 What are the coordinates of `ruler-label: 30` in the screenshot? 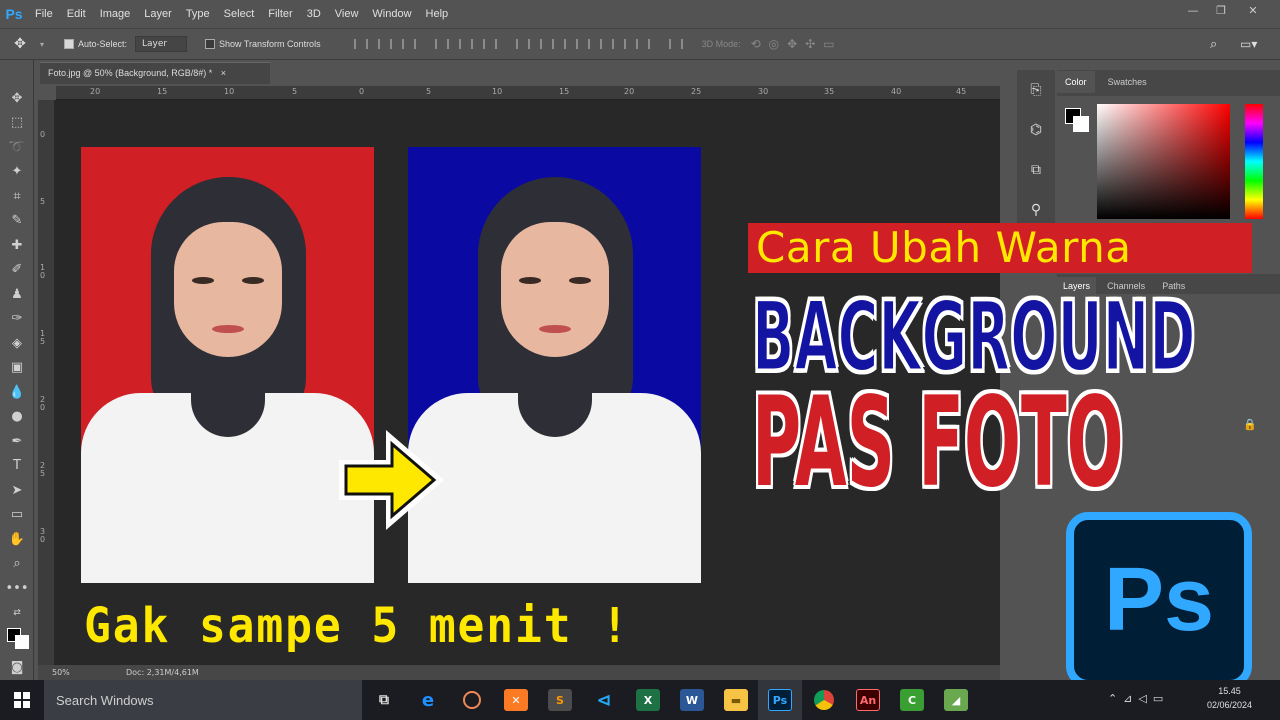 It's located at (763, 91).